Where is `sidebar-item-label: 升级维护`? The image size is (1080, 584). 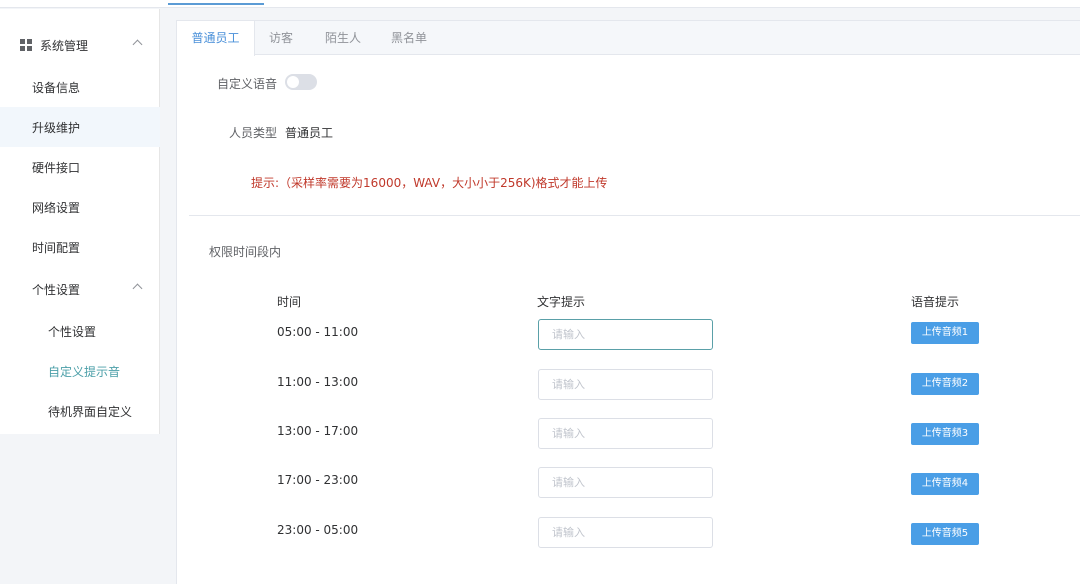
sidebar-item-label: 升级维护 is located at coordinates (56, 128).